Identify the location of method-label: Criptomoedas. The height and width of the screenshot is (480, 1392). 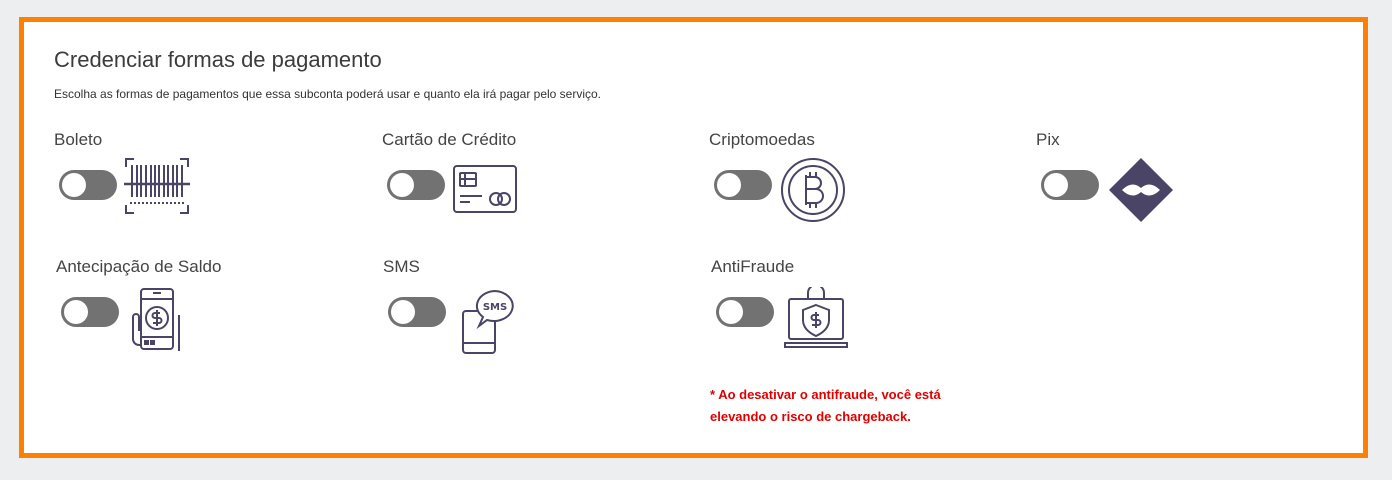
(762, 139).